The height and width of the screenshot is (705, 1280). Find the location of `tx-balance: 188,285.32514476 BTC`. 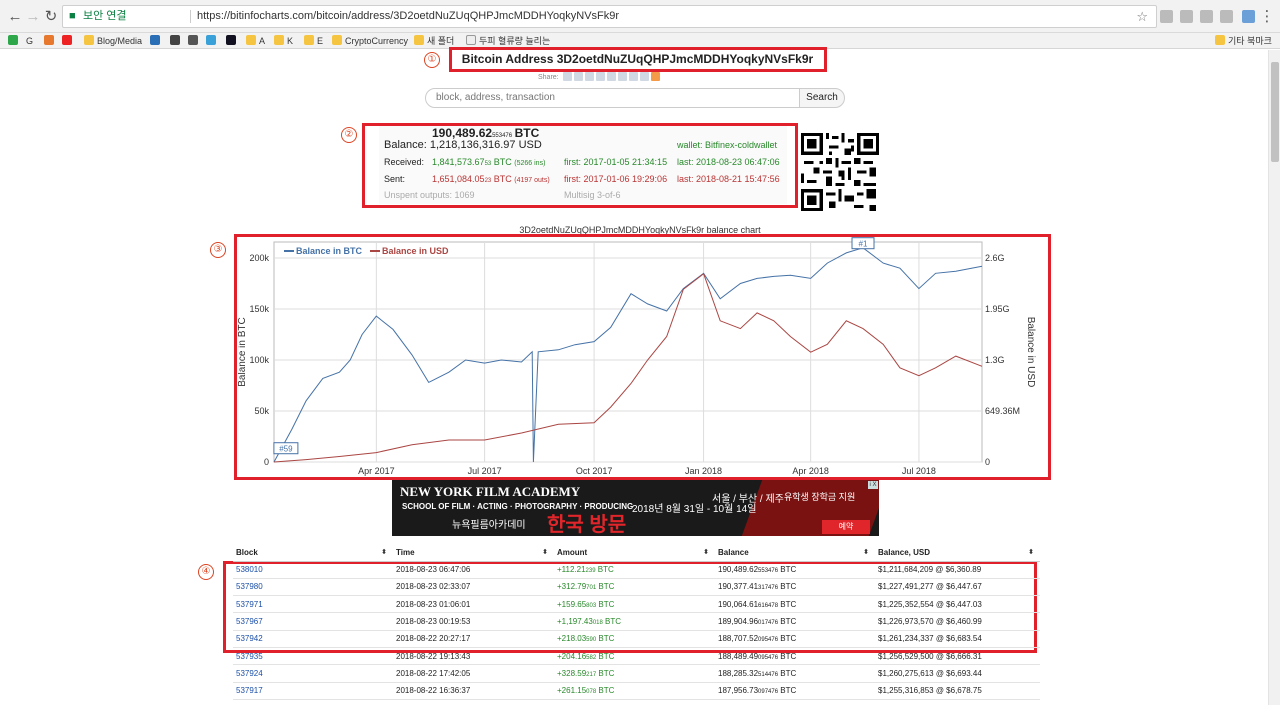

tx-balance: 188,285.32514476 BTC is located at coordinates (795, 673).